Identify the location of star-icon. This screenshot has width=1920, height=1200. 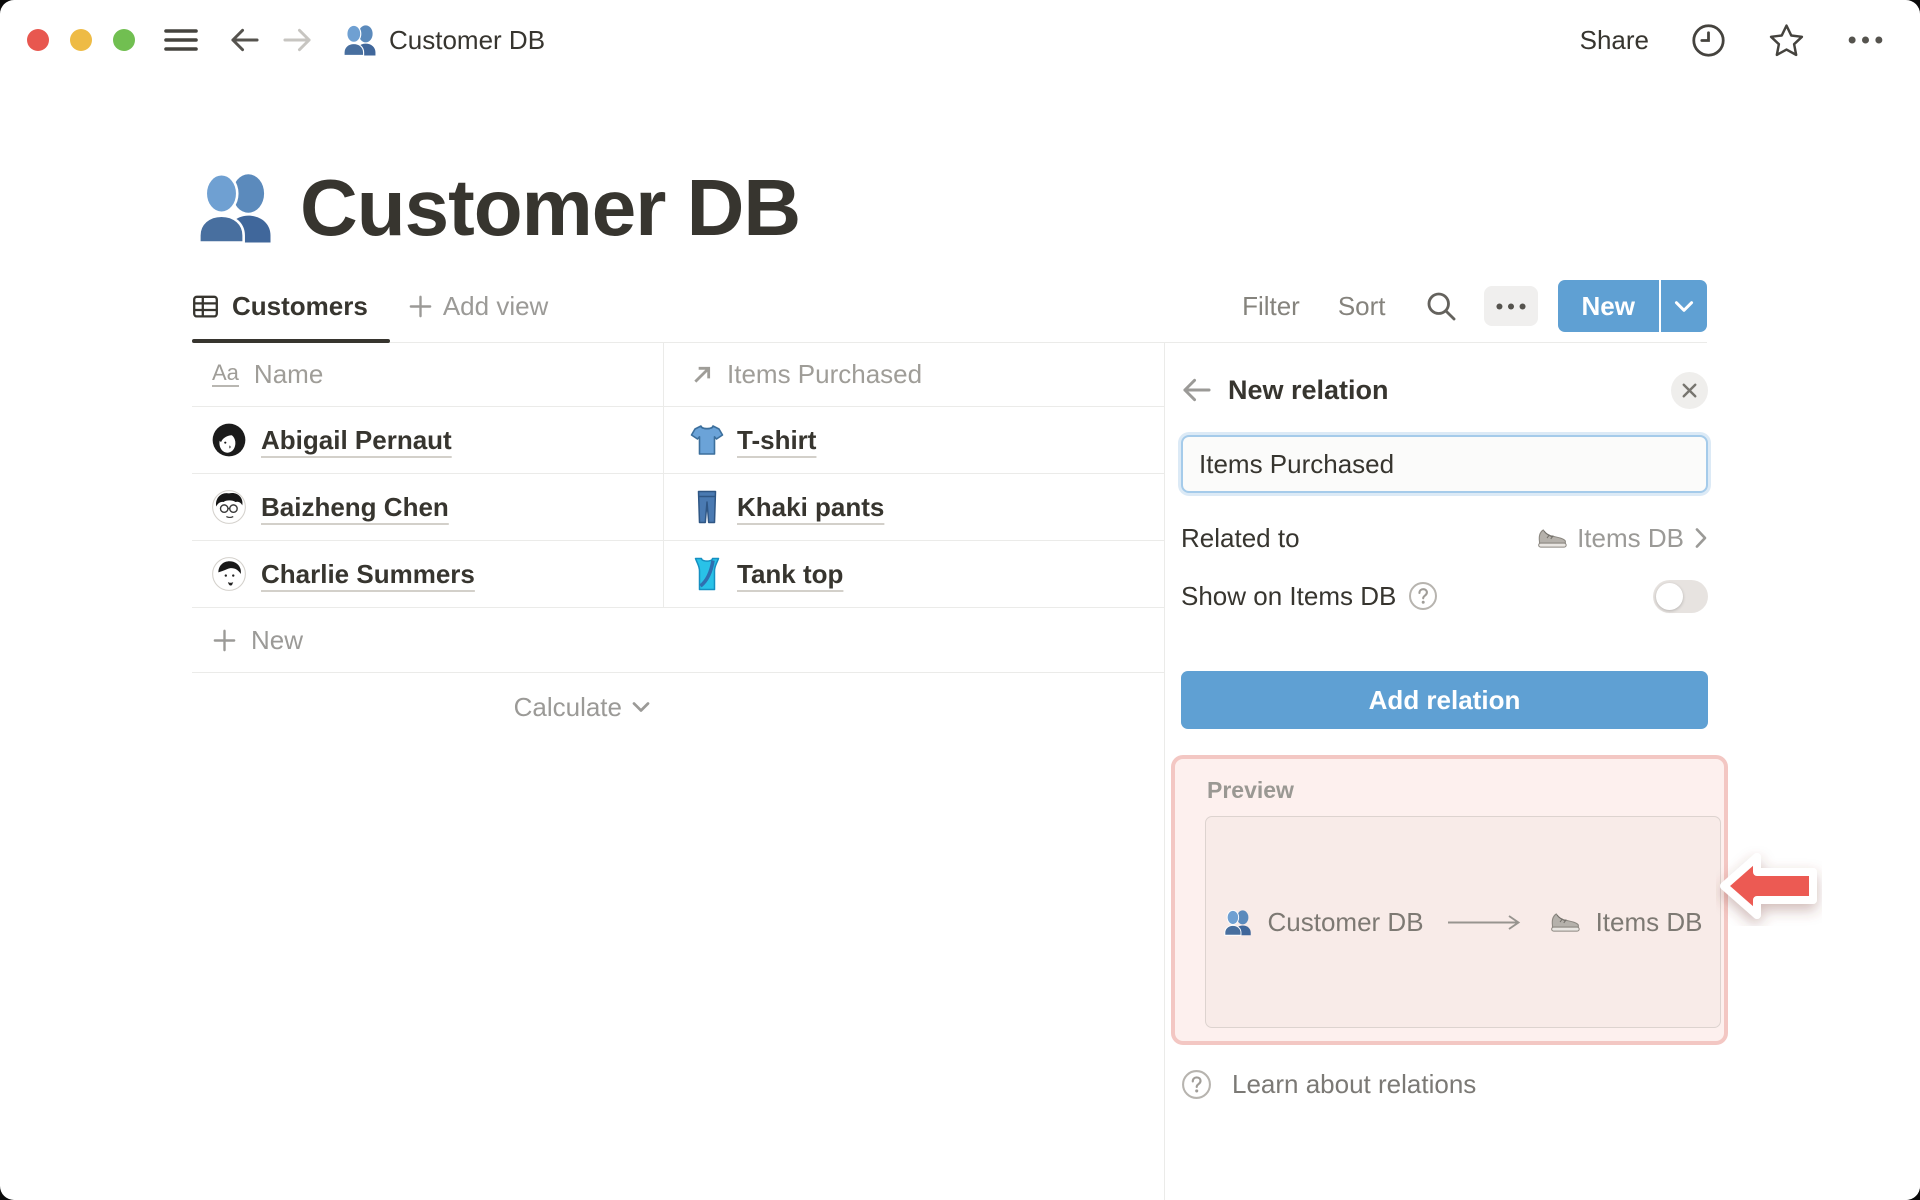
(1786, 40).